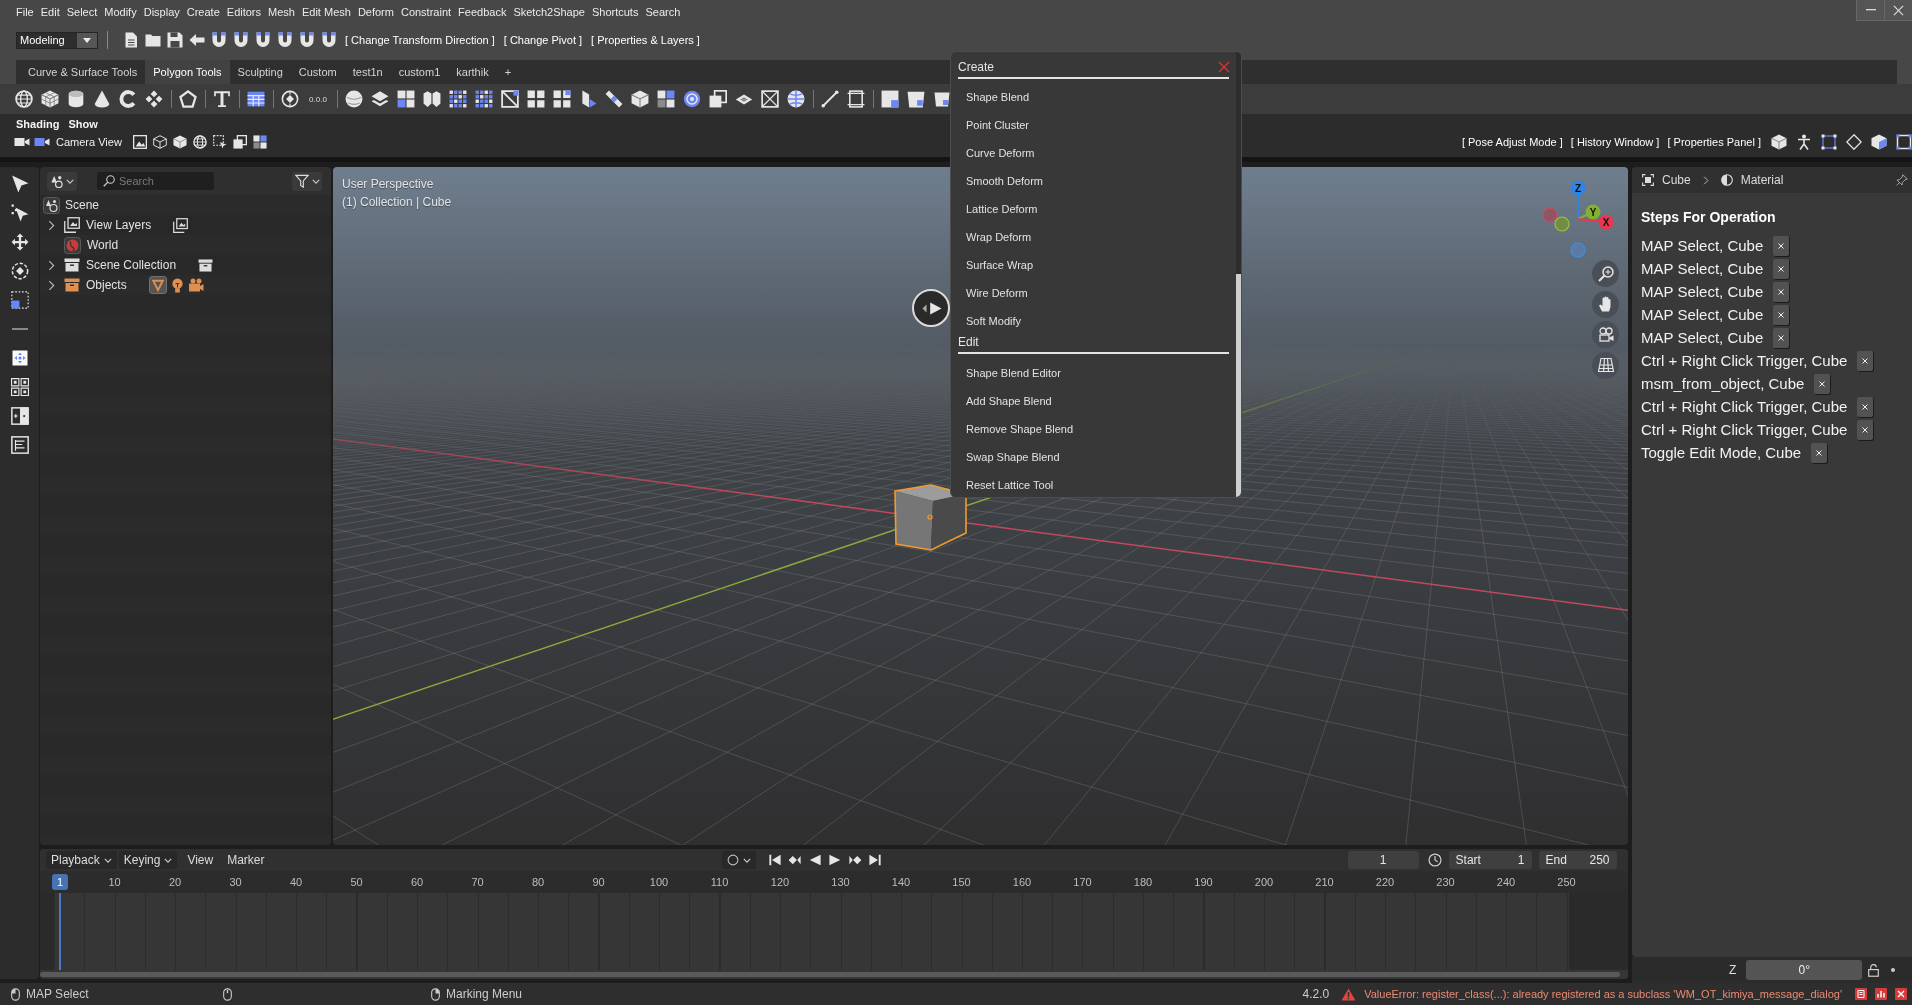 This screenshot has height=1005, width=1912. I want to click on folder-icon, so click(153, 40).